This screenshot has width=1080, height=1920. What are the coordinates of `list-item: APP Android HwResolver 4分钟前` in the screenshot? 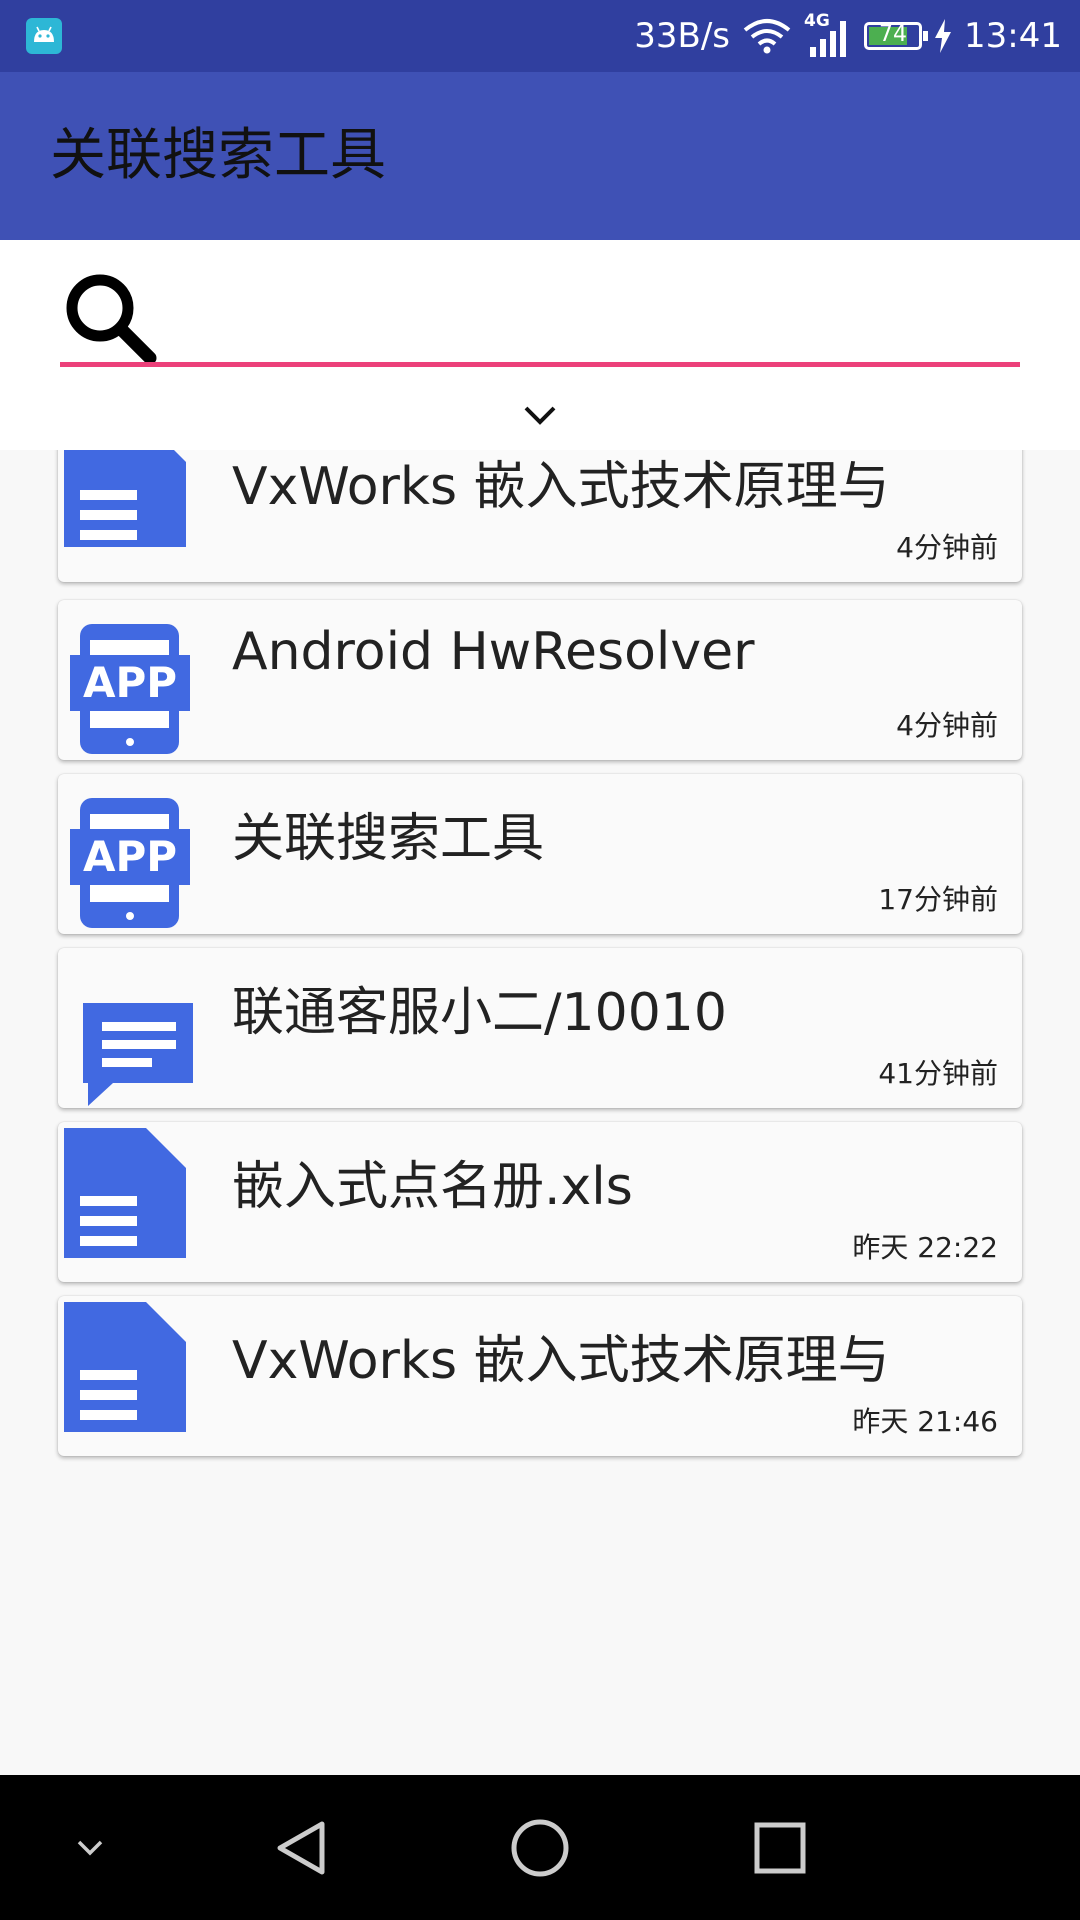 It's located at (540, 680).